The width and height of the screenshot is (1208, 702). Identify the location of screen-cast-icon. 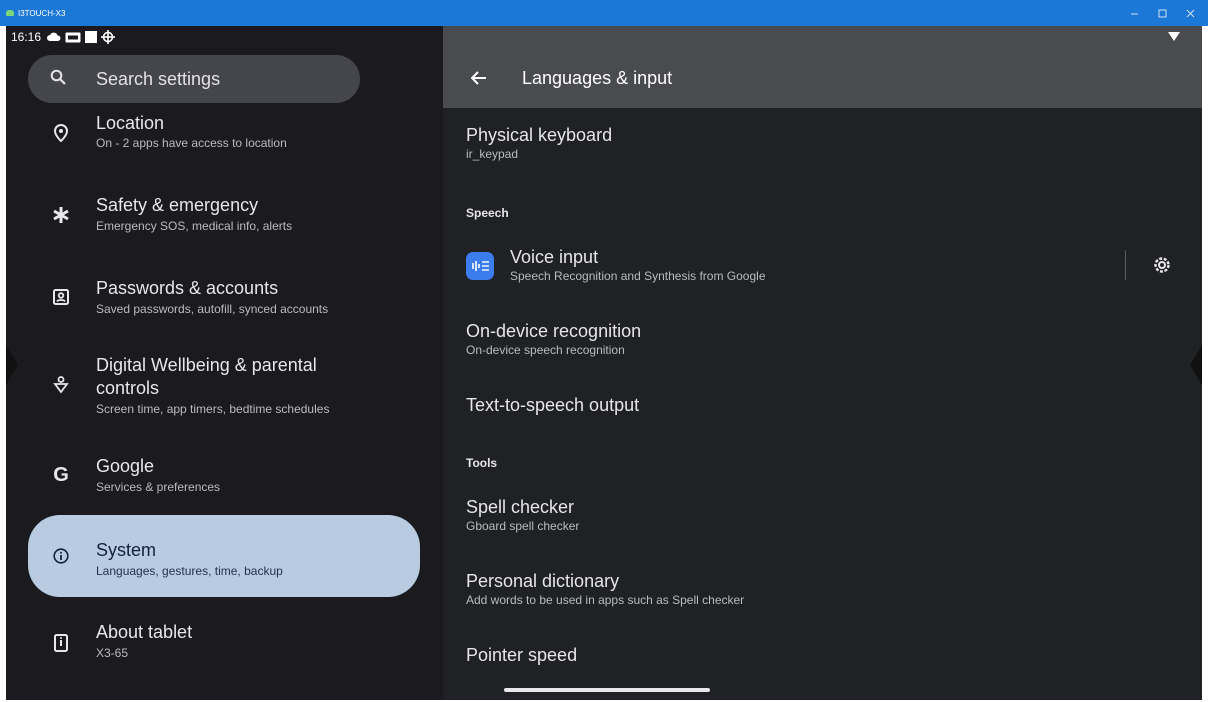
(73, 37).